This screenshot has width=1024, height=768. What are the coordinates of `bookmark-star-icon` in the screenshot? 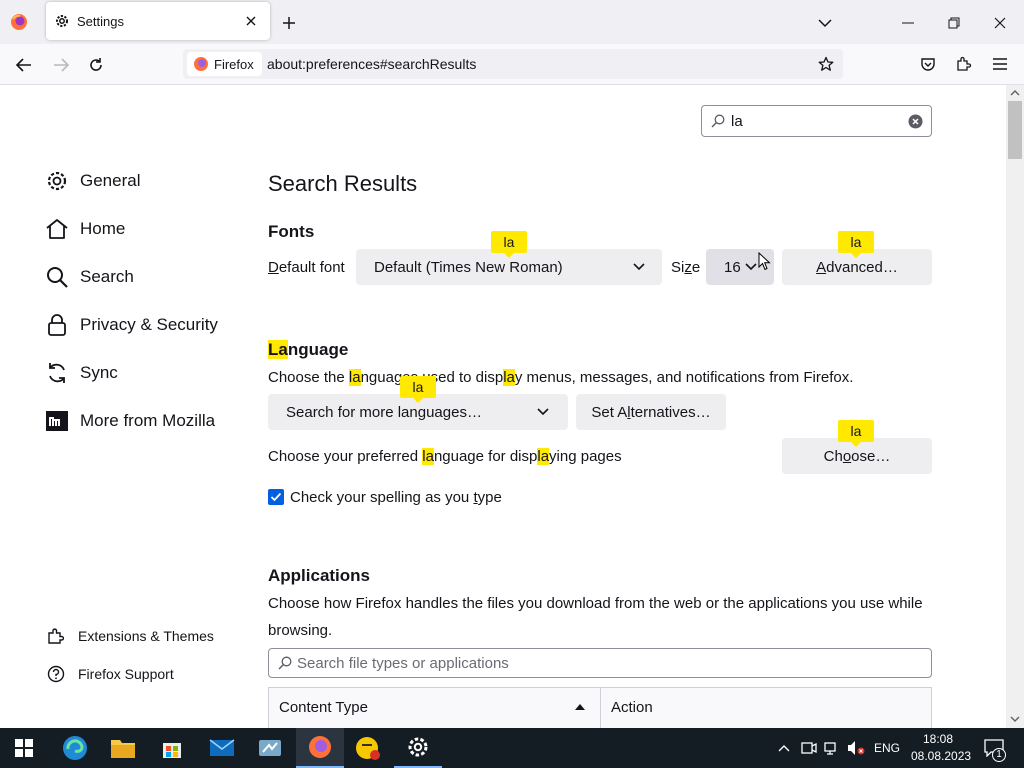 It's located at (826, 64).